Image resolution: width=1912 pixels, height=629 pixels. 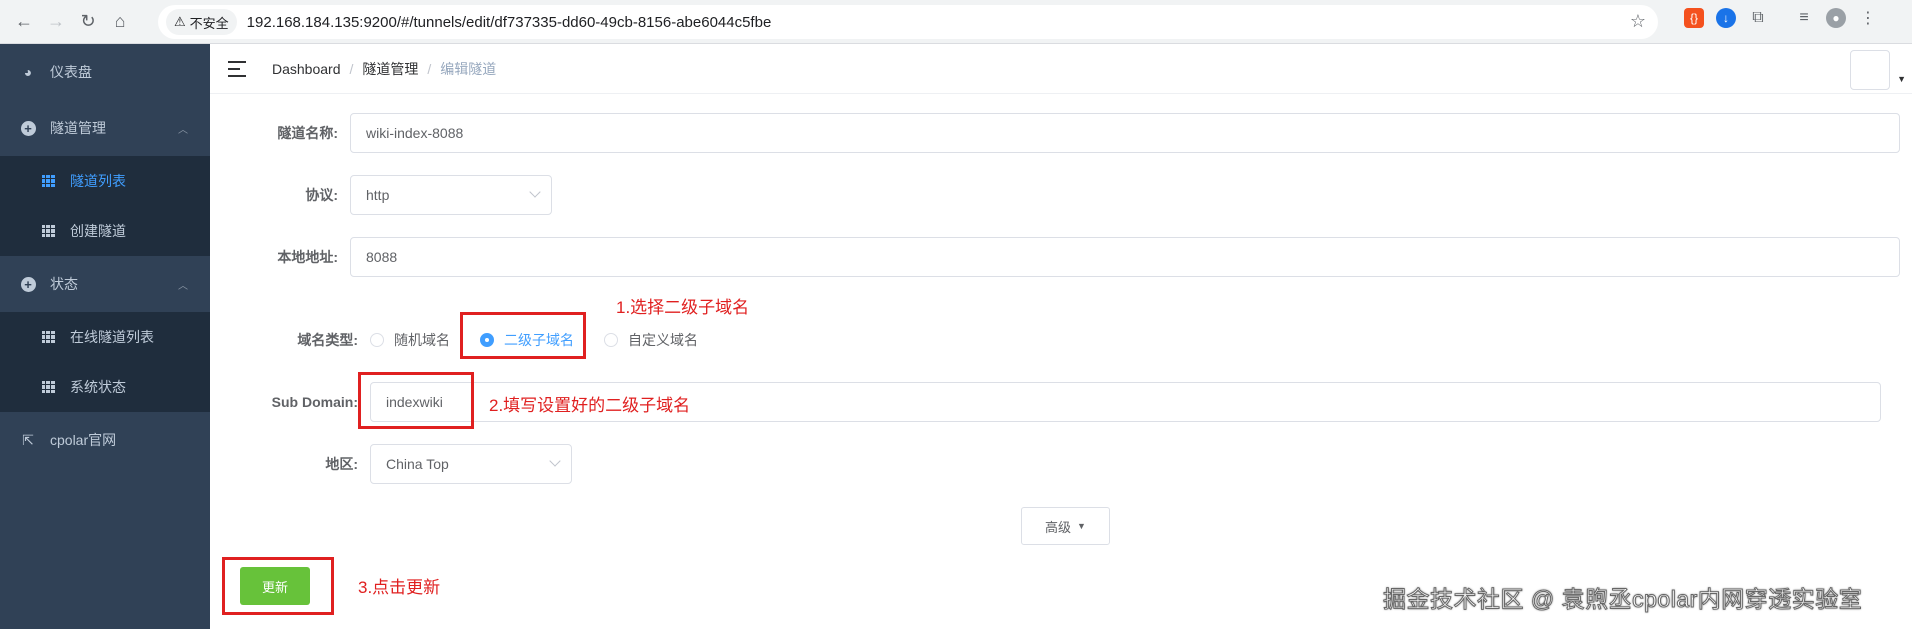 What do you see at coordinates (1125, 257) in the screenshot?
I see `local-address-input: 8088` at bounding box center [1125, 257].